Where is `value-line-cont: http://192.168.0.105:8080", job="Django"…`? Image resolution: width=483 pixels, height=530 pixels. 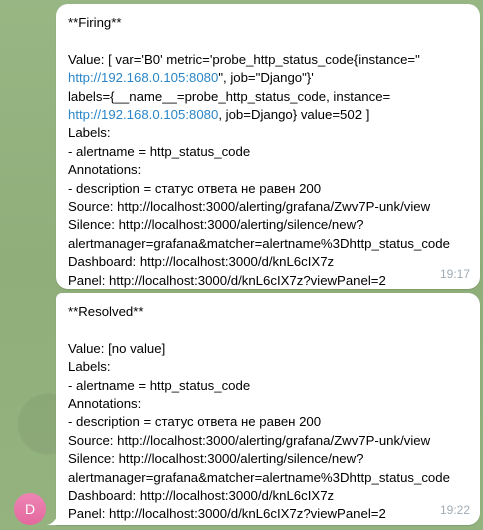 value-line-cont: http://192.168.0.105:8080", job="Django"… is located at coordinates (268, 78).